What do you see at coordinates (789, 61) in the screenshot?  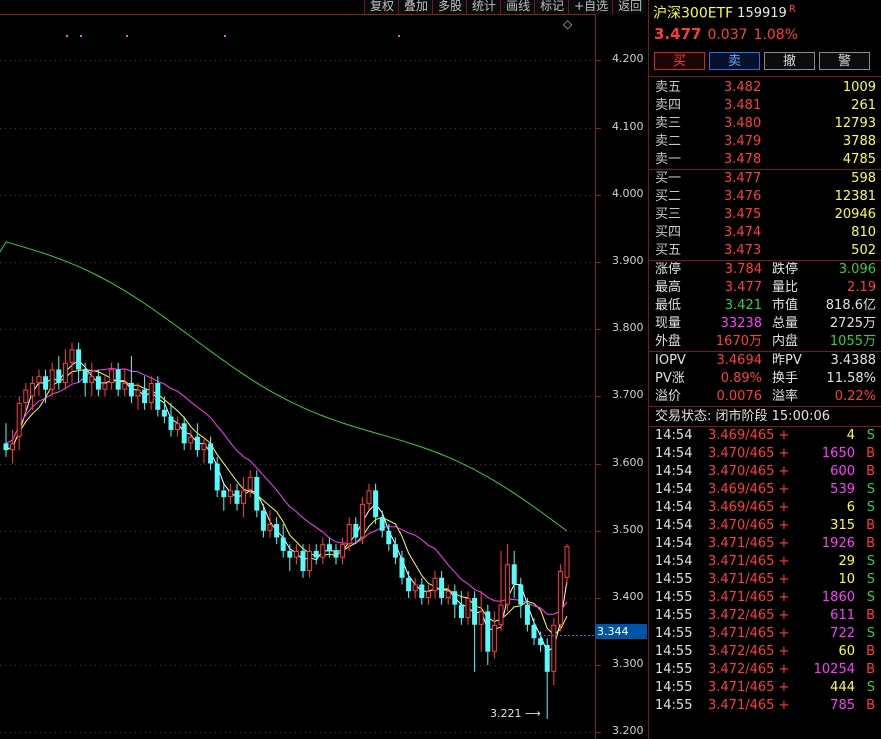 I see `cancel-order-button: 撤` at bounding box center [789, 61].